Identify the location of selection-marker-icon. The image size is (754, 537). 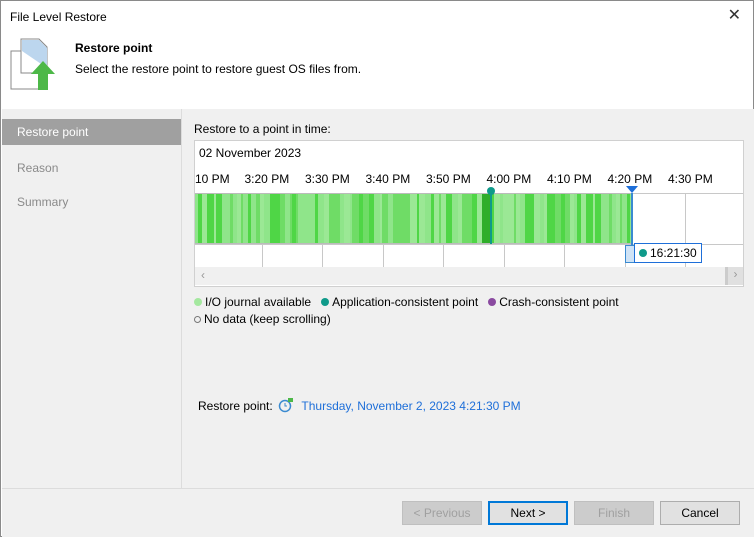
(632, 189).